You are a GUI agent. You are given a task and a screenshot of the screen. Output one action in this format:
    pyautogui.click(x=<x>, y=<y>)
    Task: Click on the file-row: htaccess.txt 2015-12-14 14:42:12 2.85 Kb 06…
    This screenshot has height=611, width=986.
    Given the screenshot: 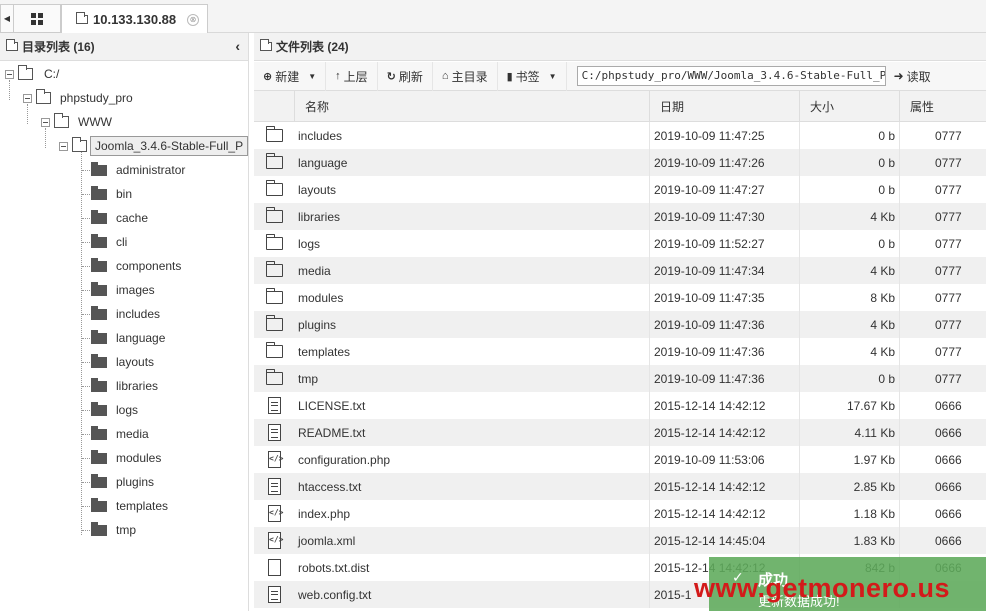 What is the action you would take?
    pyautogui.click(x=620, y=486)
    